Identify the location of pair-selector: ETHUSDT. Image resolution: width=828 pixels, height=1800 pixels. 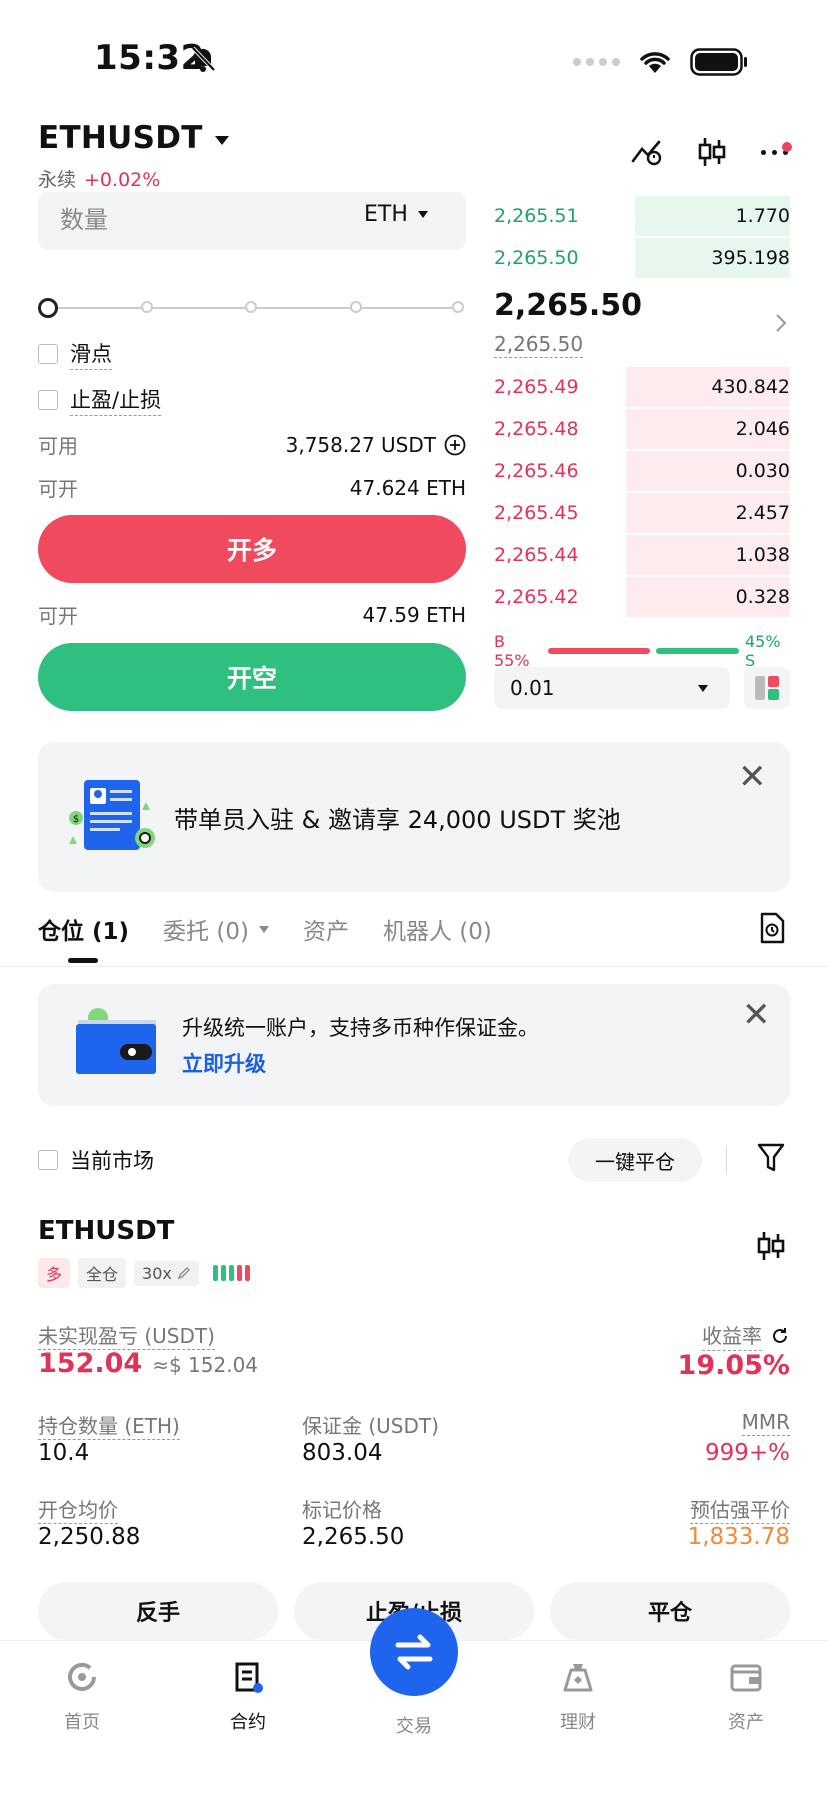
(133, 138).